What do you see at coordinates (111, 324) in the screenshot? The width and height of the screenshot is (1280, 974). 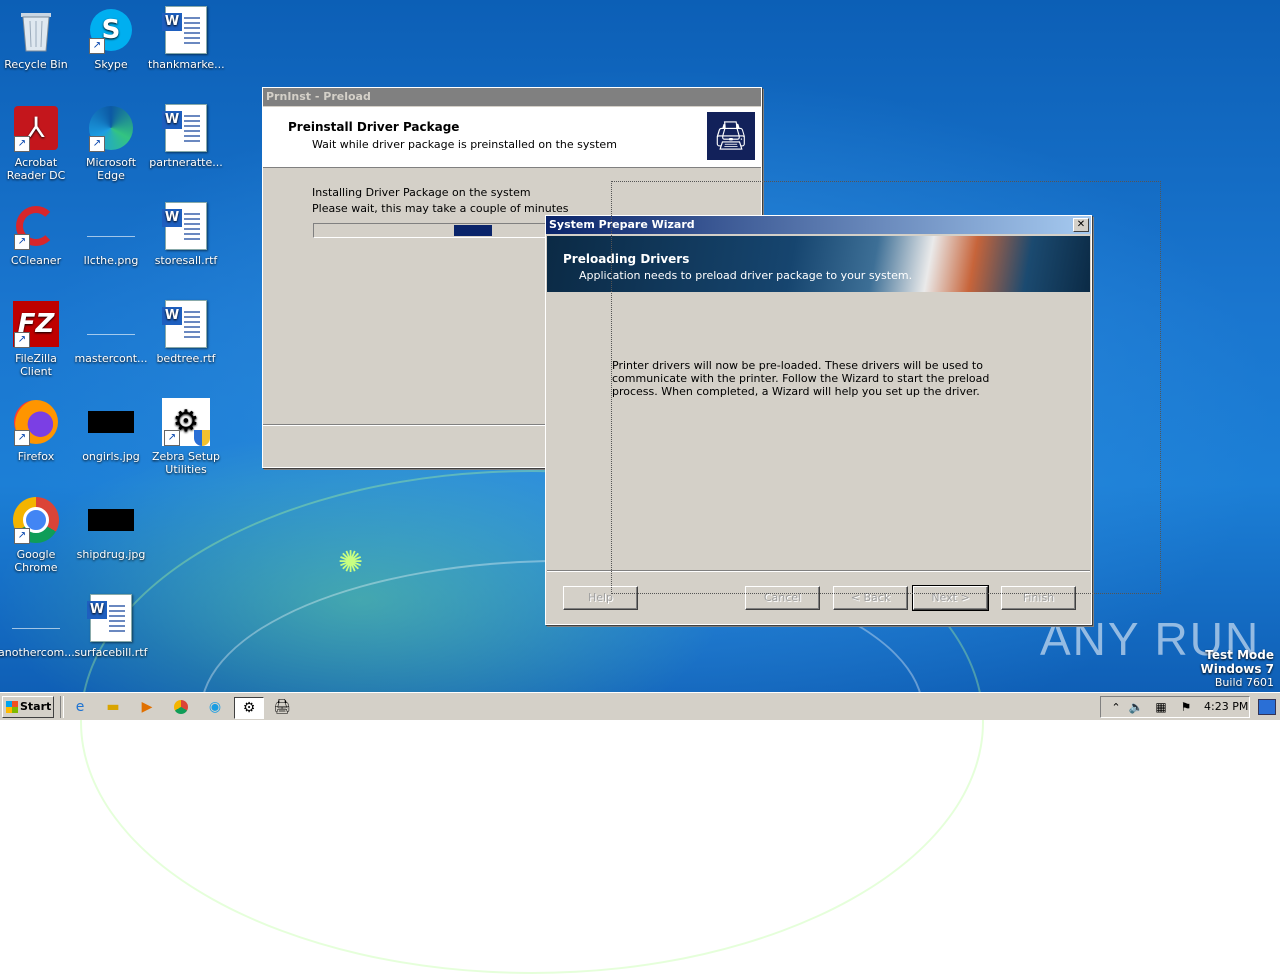 I see `file-thumbnail-icon` at bounding box center [111, 324].